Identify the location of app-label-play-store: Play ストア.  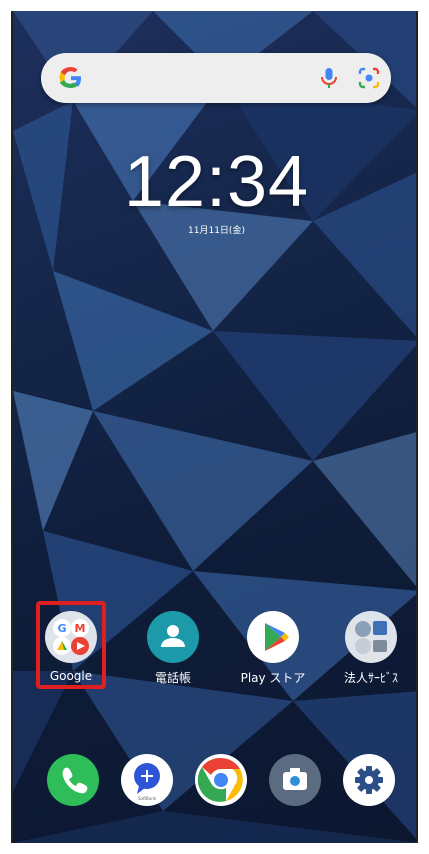
(273, 678).